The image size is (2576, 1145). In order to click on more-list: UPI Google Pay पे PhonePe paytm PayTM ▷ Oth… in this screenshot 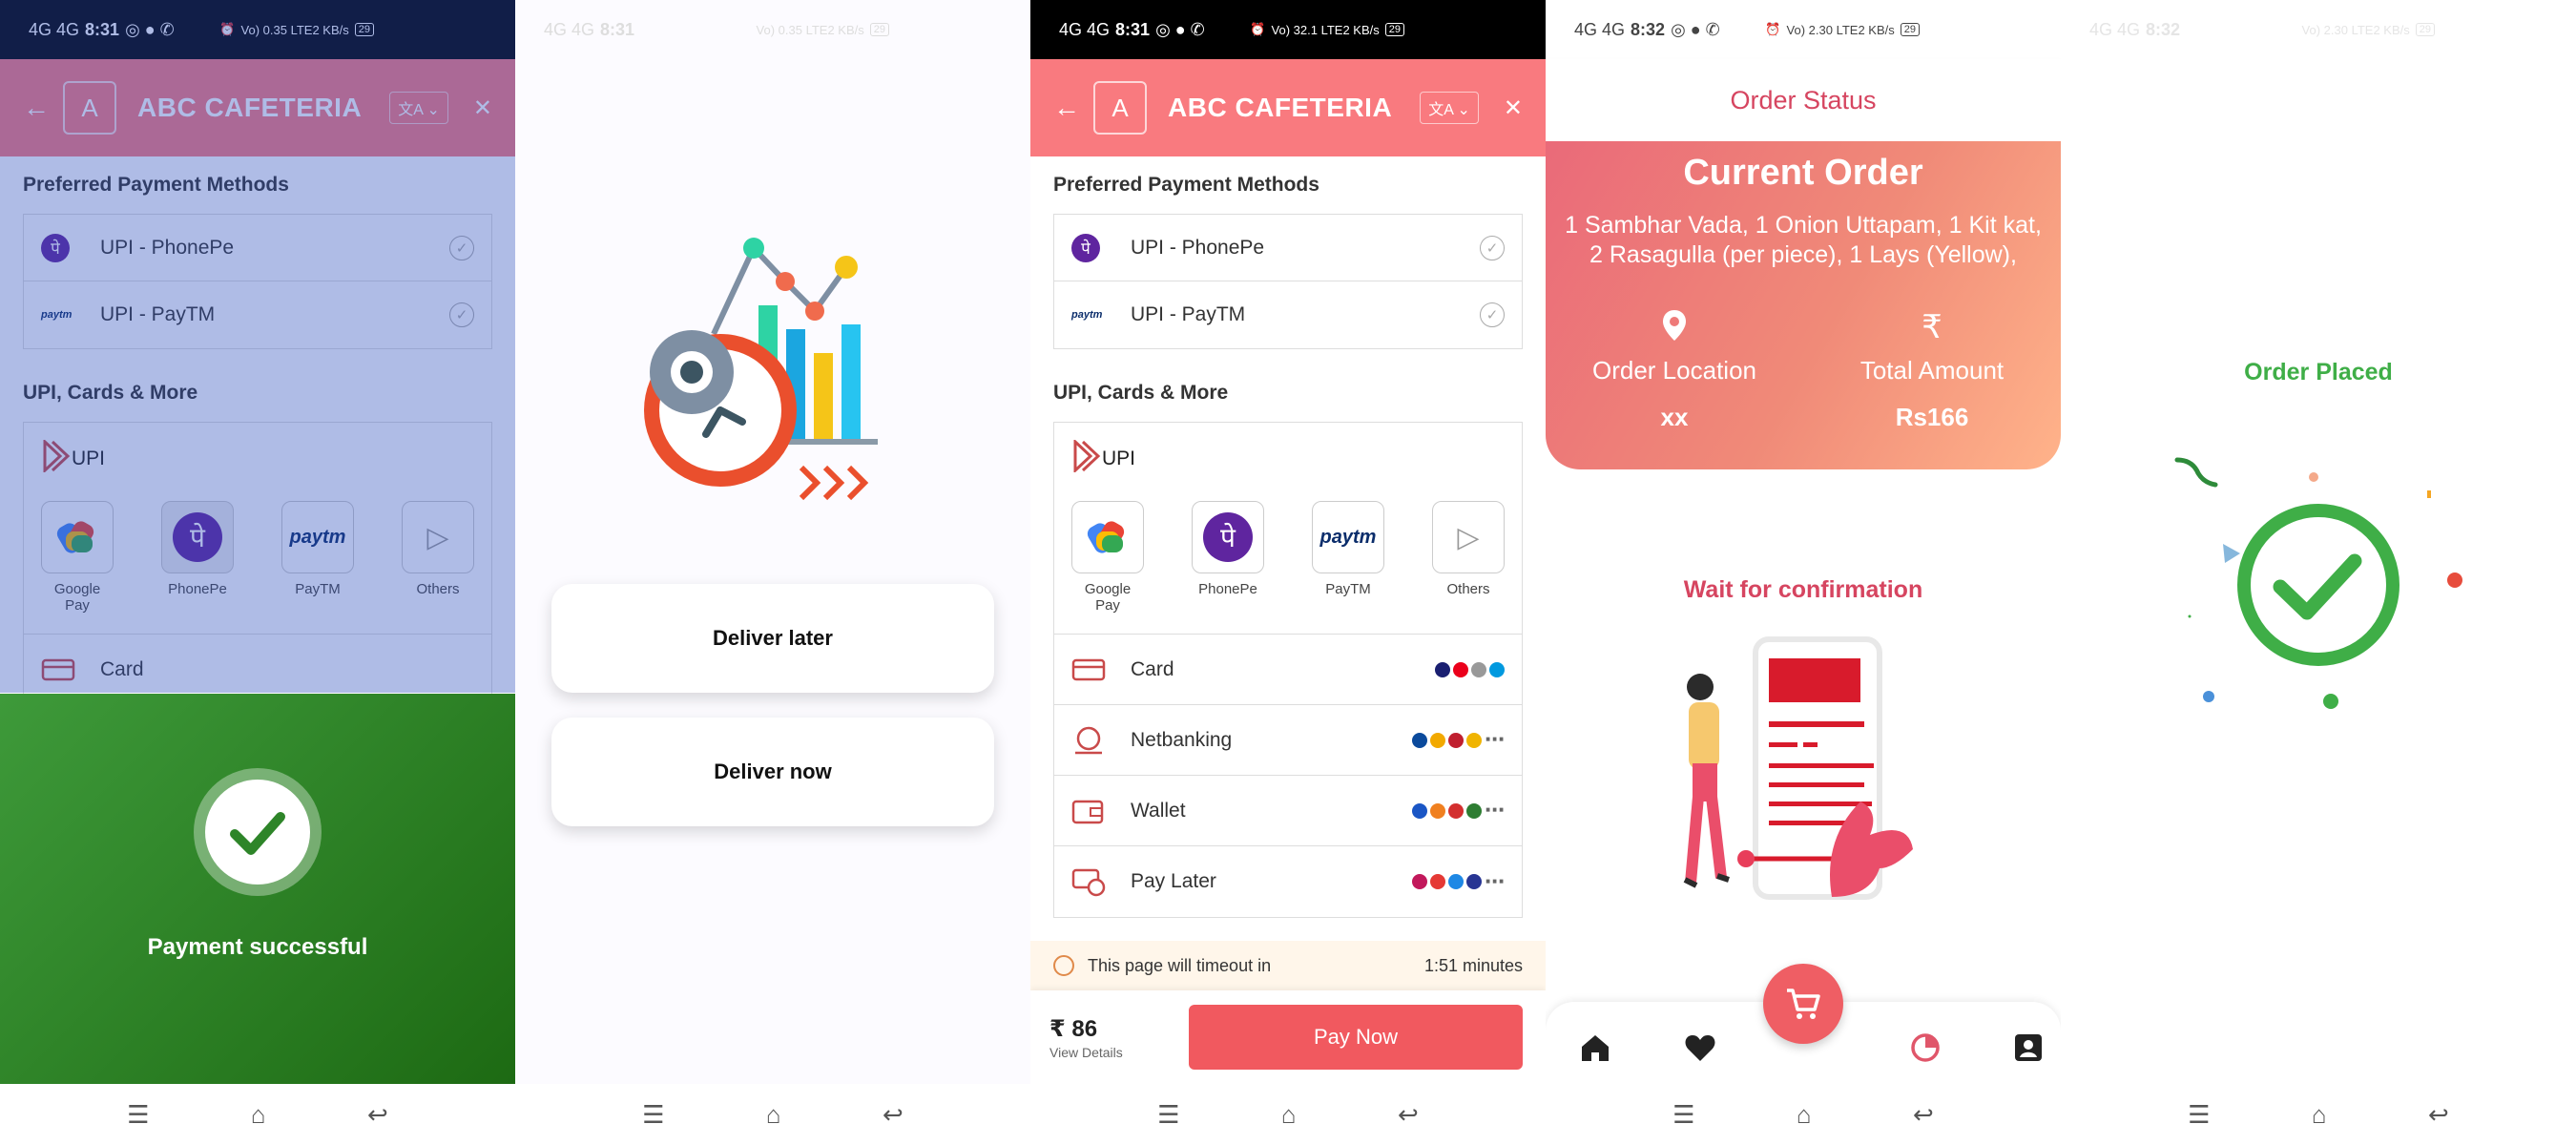, I will do `click(1288, 670)`.